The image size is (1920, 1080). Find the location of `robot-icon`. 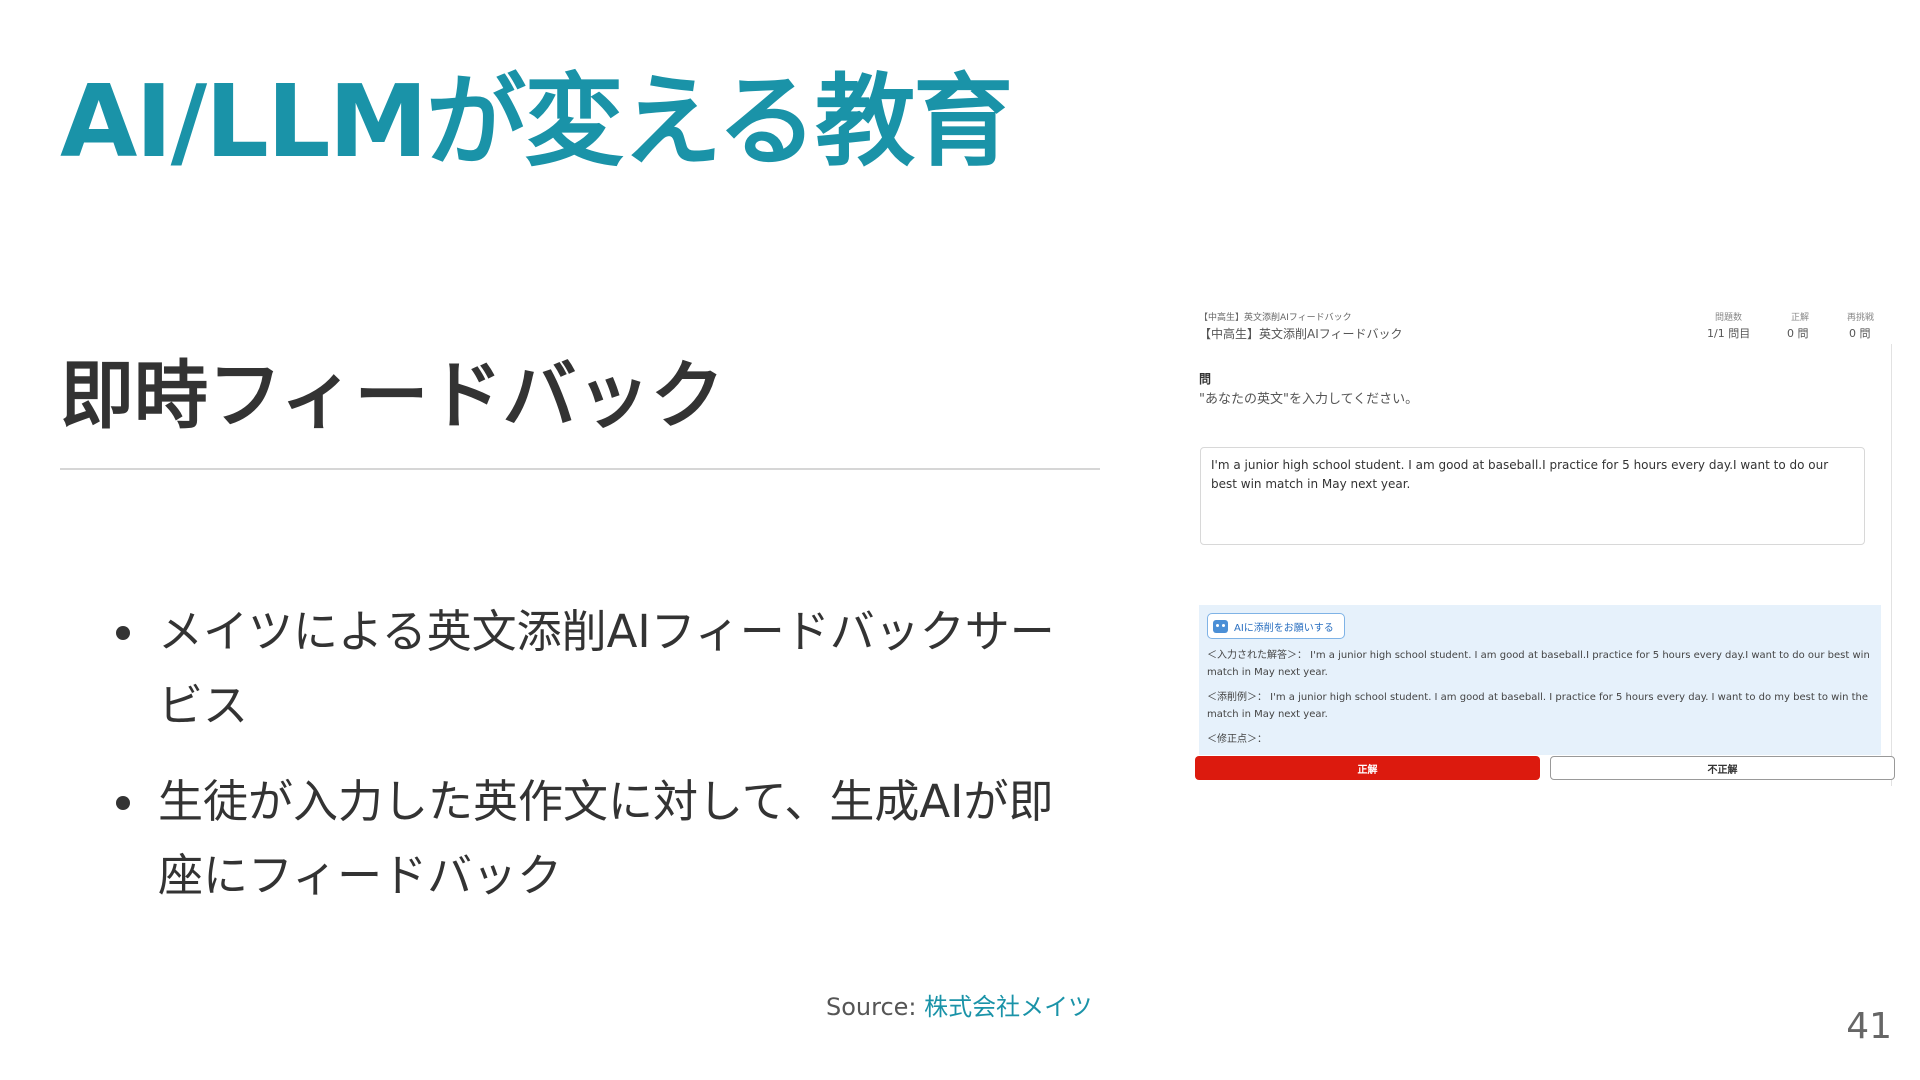

robot-icon is located at coordinates (1220, 626).